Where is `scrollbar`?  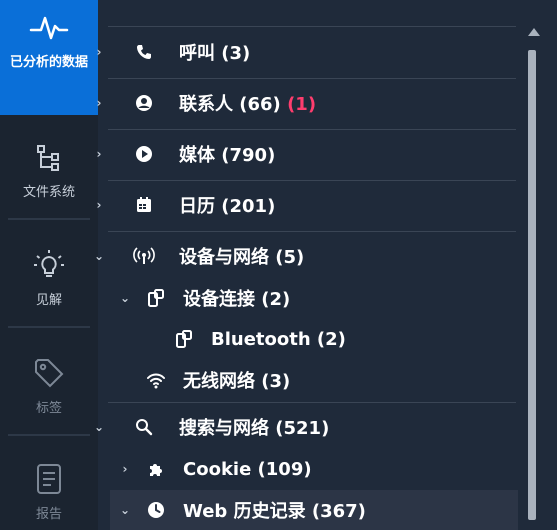
scrollbar is located at coordinates (537, 265).